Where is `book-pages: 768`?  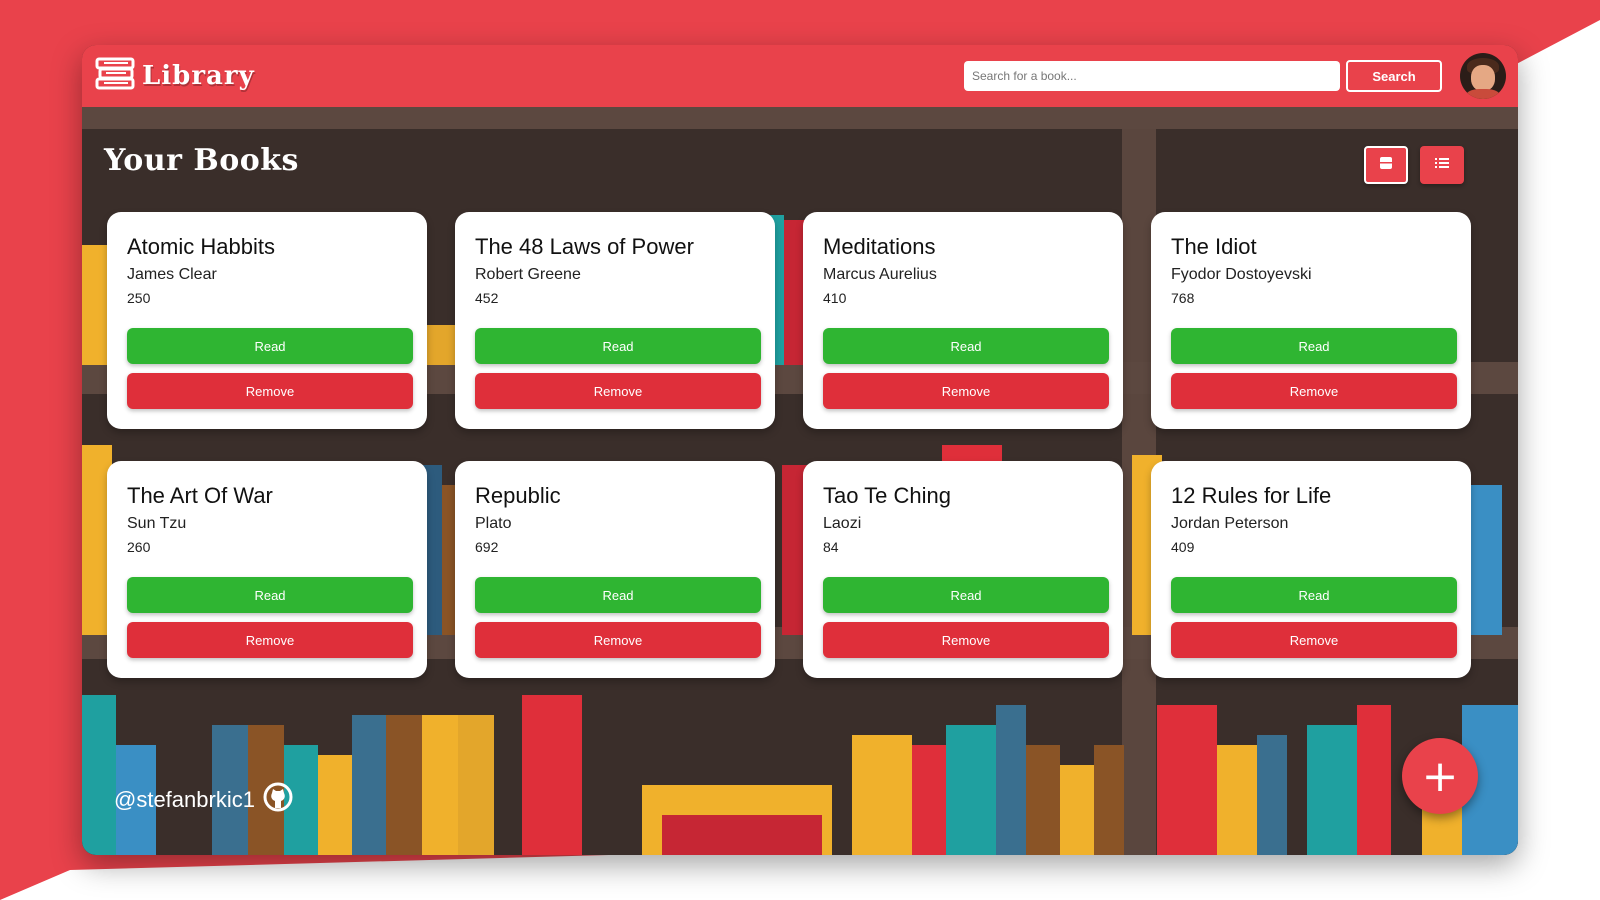
book-pages: 768 is located at coordinates (1183, 298).